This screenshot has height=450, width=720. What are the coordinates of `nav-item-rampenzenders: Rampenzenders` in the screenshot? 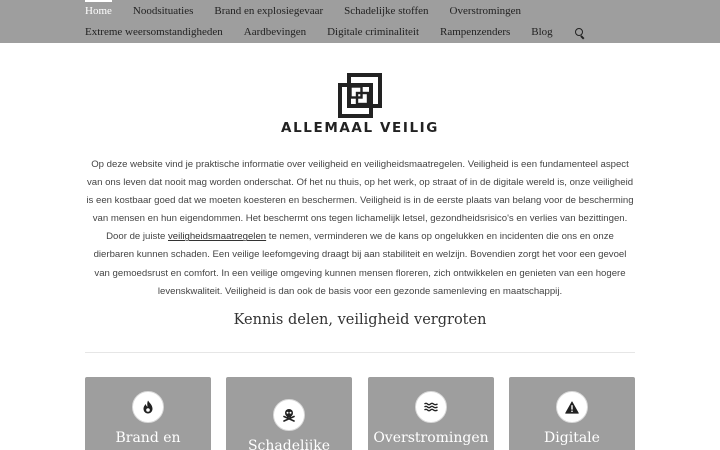 It's located at (475, 32).